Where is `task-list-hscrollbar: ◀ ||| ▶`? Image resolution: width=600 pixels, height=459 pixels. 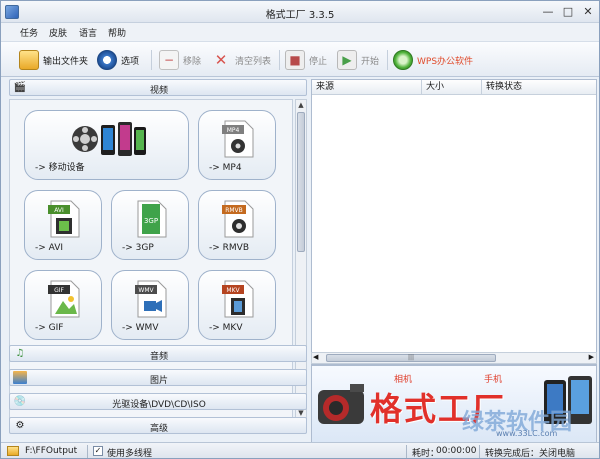
task-list-hscrollbar: ◀ ||| ▶ is located at coordinates (454, 358).